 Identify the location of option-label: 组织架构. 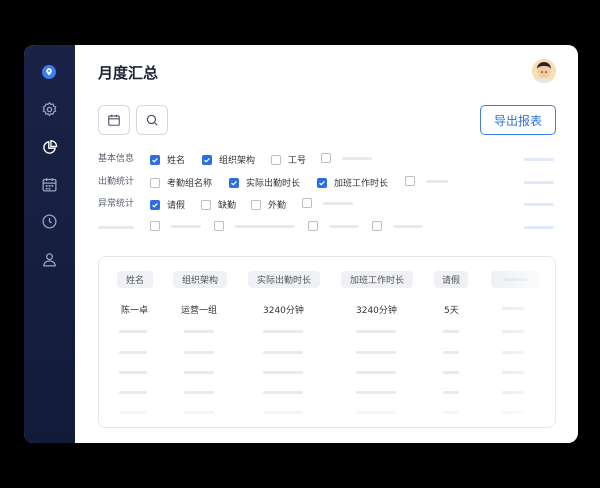
(237, 161).